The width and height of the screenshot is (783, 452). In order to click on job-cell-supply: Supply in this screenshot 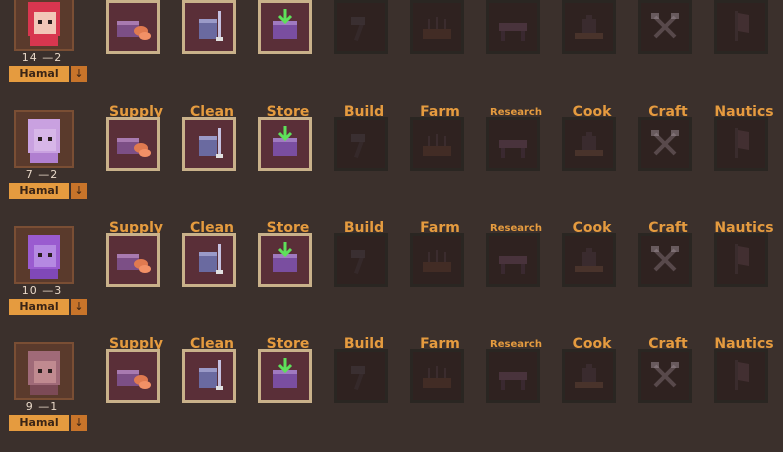, I will do `click(136, 140)`.